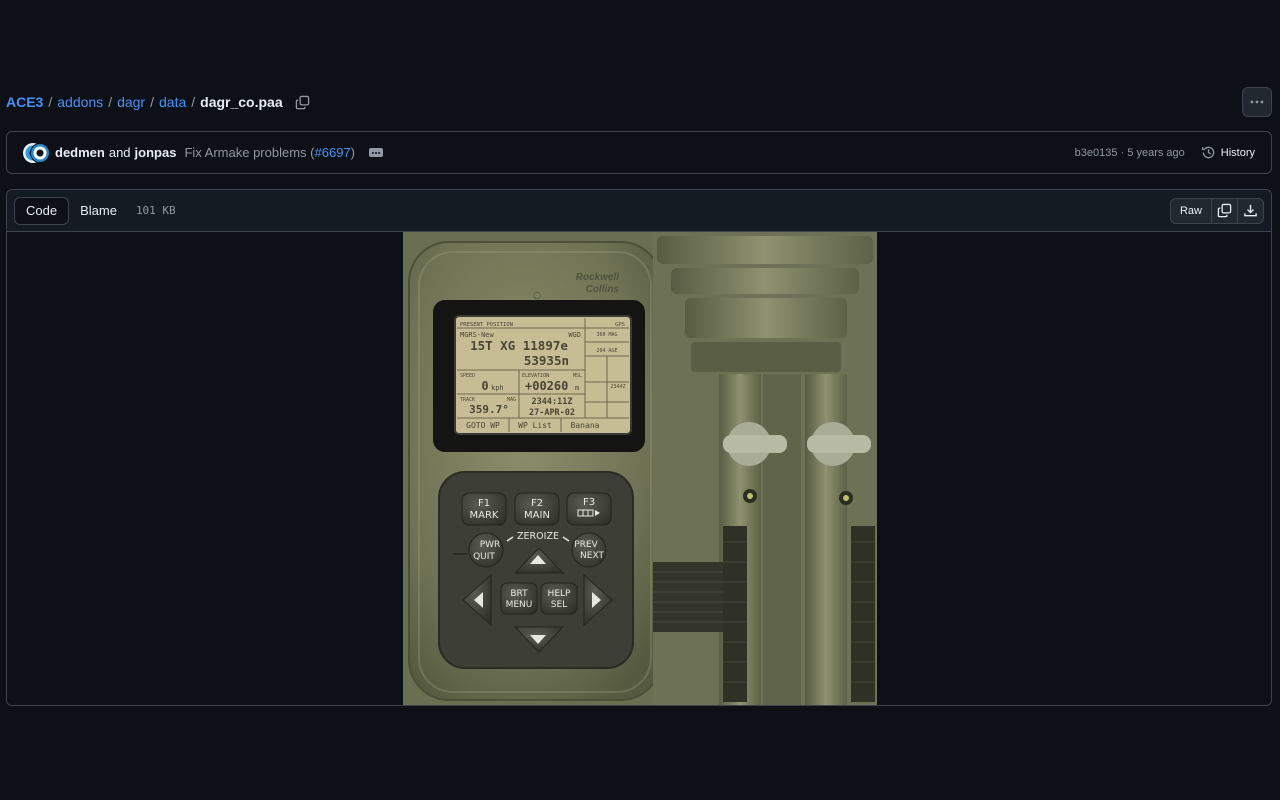 This screenshot has height=800, width=1280. I want to click on commit-sha: b3e0135, so click(1096, 153).